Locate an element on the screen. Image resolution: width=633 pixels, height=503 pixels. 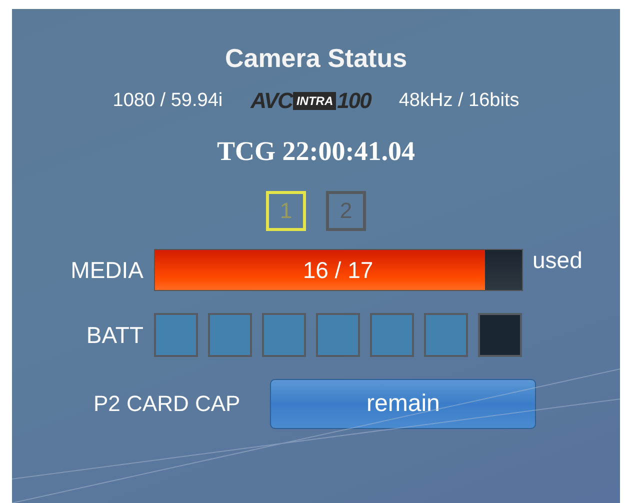
media-reading: 16 / 17 is located at coordinates (338, 270).